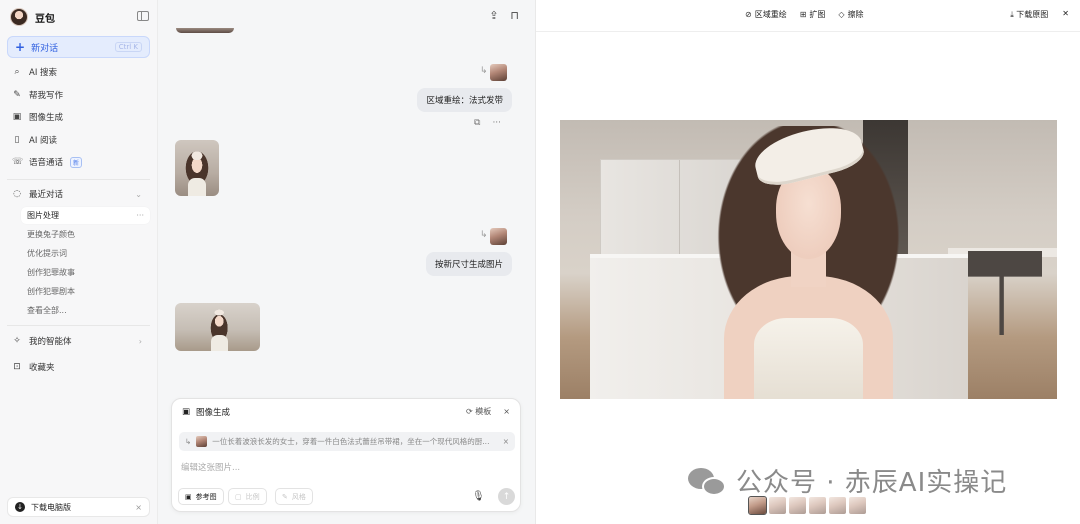 The width and height of the screenshot is (1080, 524). Describe the element at coordinates (506, 496) in the screenshot. I see `send-button: ↑` at that location.